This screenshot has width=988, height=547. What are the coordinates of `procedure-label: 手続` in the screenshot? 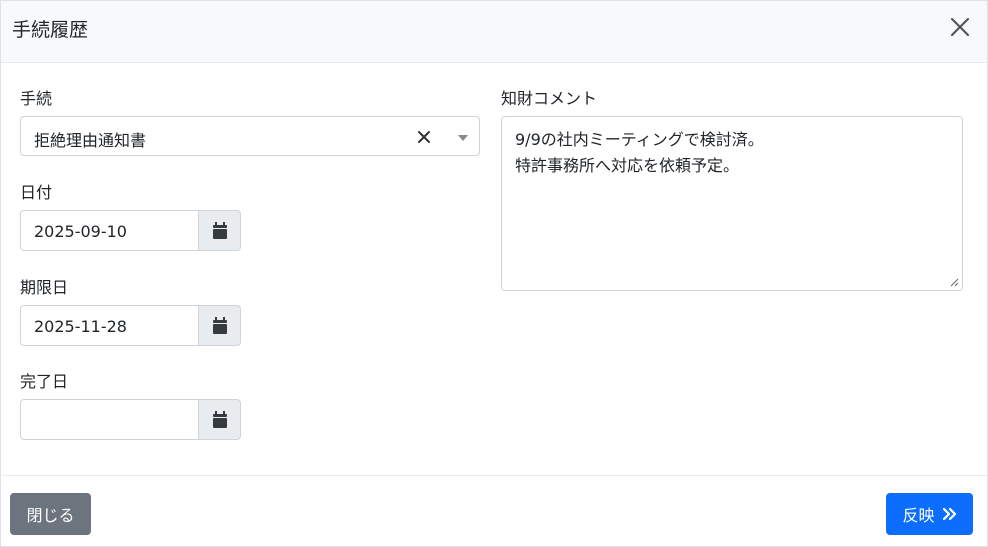 It's located at (36, 98).